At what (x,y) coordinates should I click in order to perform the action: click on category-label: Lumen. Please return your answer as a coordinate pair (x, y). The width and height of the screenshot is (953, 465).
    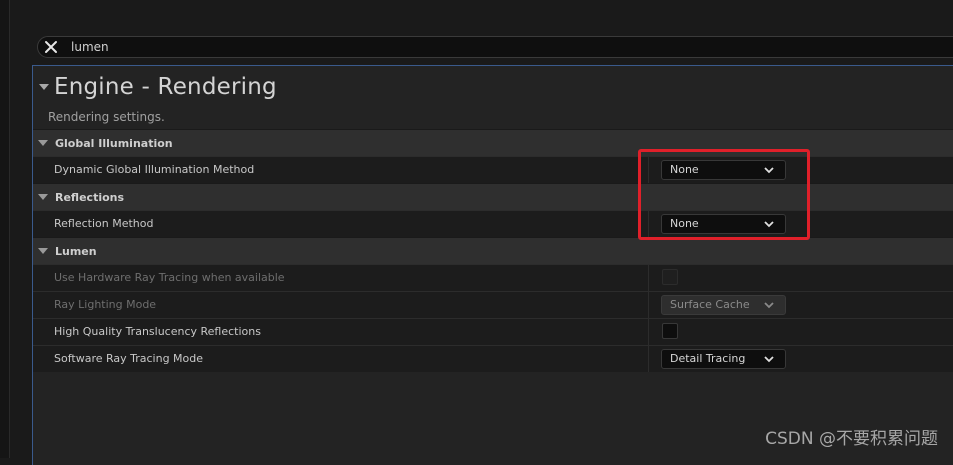
    Looking at the image, I should click on (76, 251).